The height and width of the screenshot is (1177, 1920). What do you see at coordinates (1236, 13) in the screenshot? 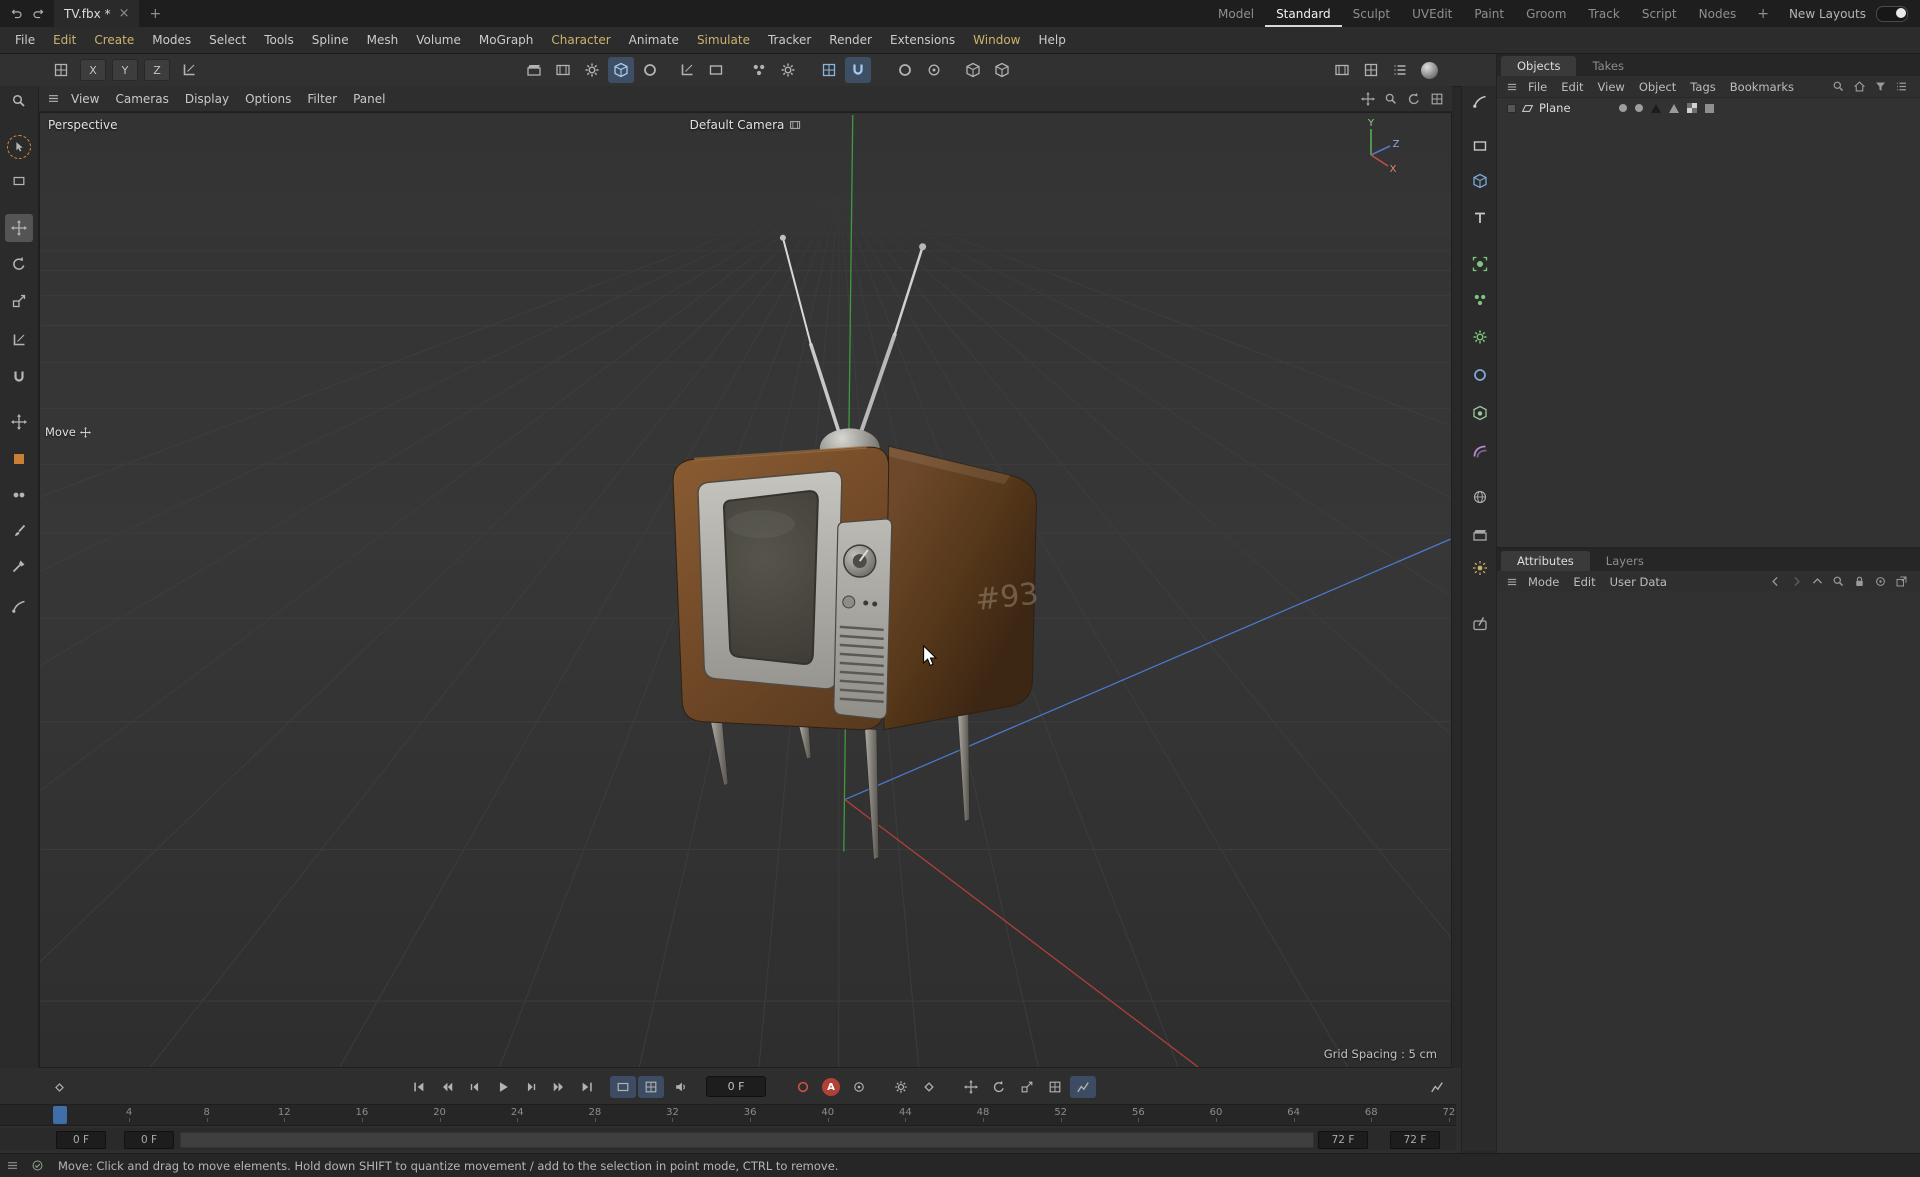
I see `layout-tab: Model` at bounding box center [1236, 13].